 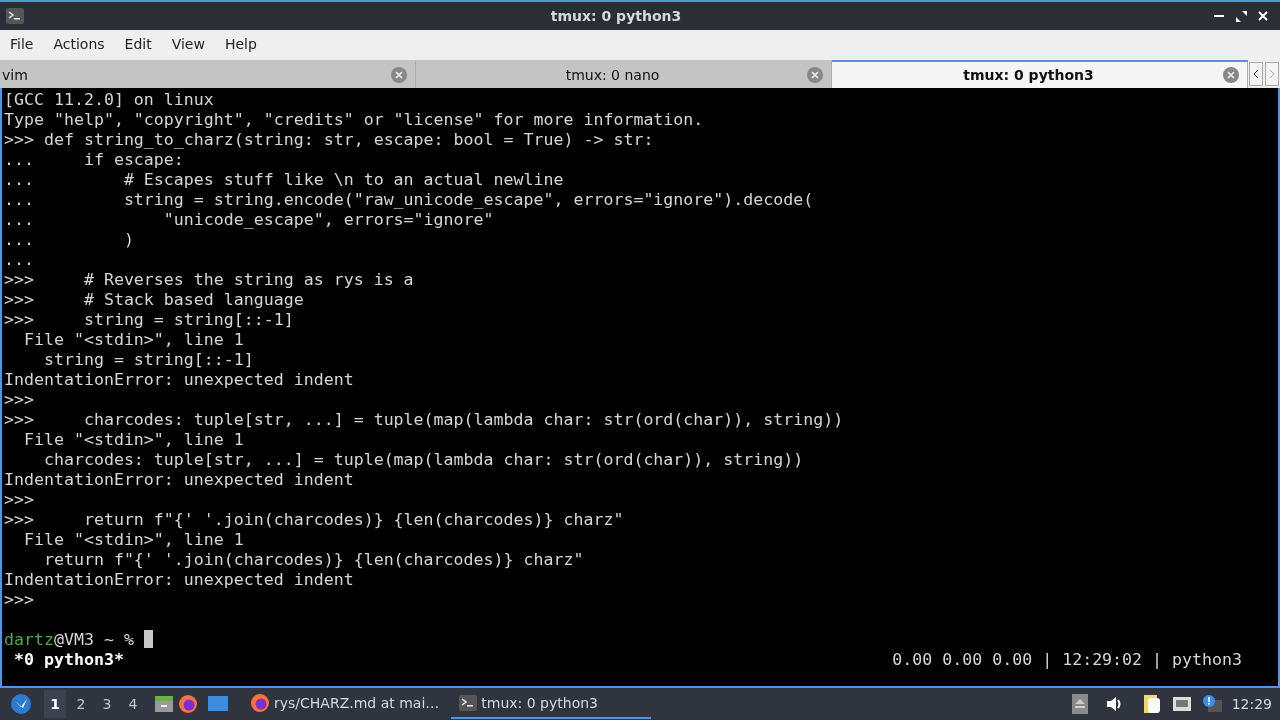 I want to click on terminal-line: return f"{' '.join(charcodes)} {len(charcodes)} charz", so click(x=313, y=560).